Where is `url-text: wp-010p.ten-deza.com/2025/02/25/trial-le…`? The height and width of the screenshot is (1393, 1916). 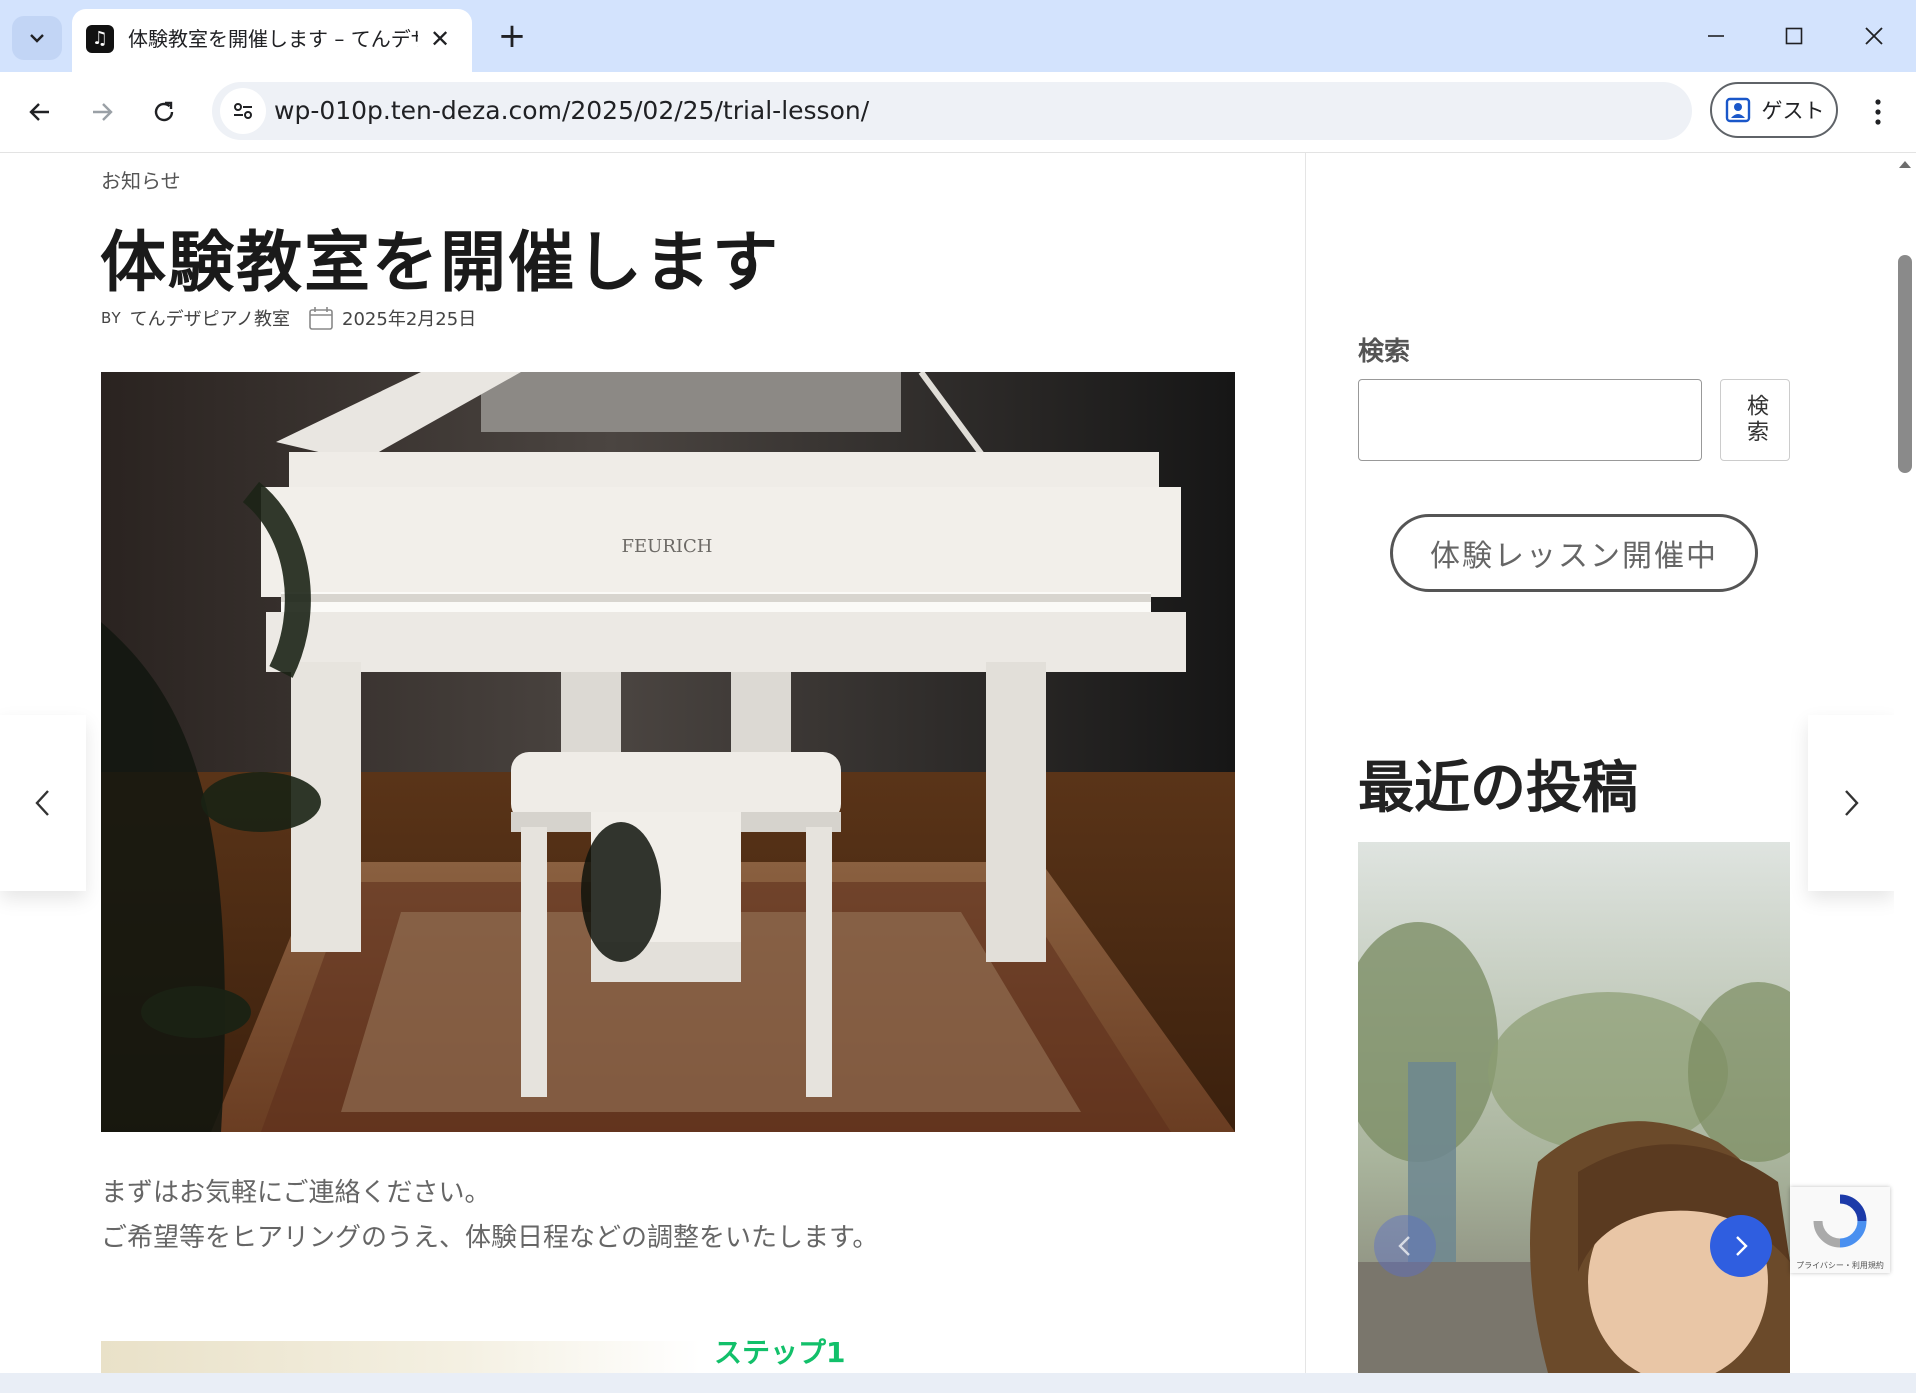
url-text: wp-010p.ten-deza.com/2025/02/25/trial-le… is located at coordinates (571, 111).